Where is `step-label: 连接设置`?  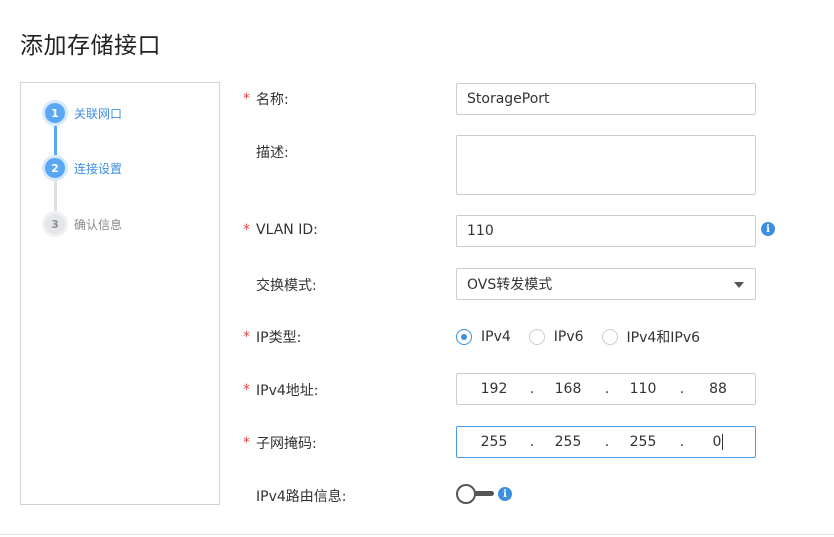
step-label: 连接设置 is located at coordinates (98, 168).